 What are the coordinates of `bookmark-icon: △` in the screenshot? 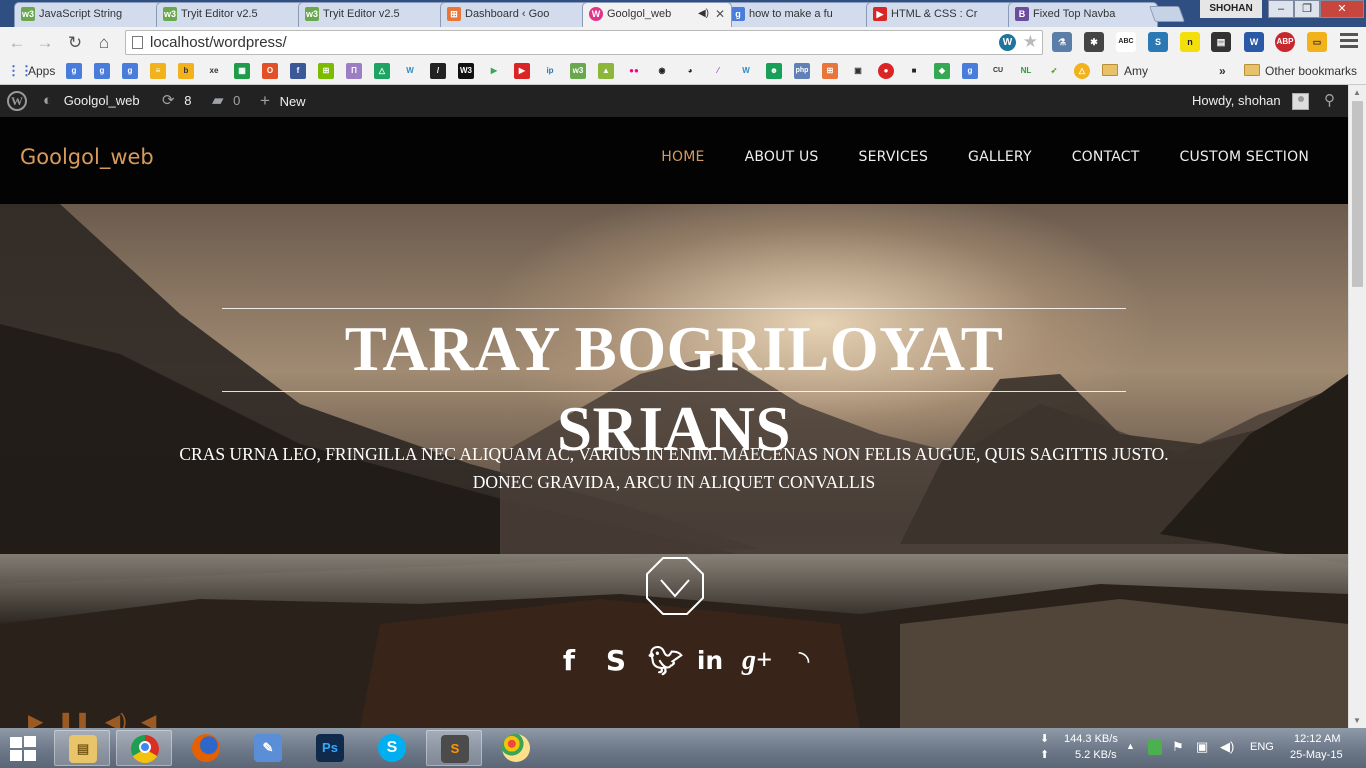 It's located at (1082, 71).